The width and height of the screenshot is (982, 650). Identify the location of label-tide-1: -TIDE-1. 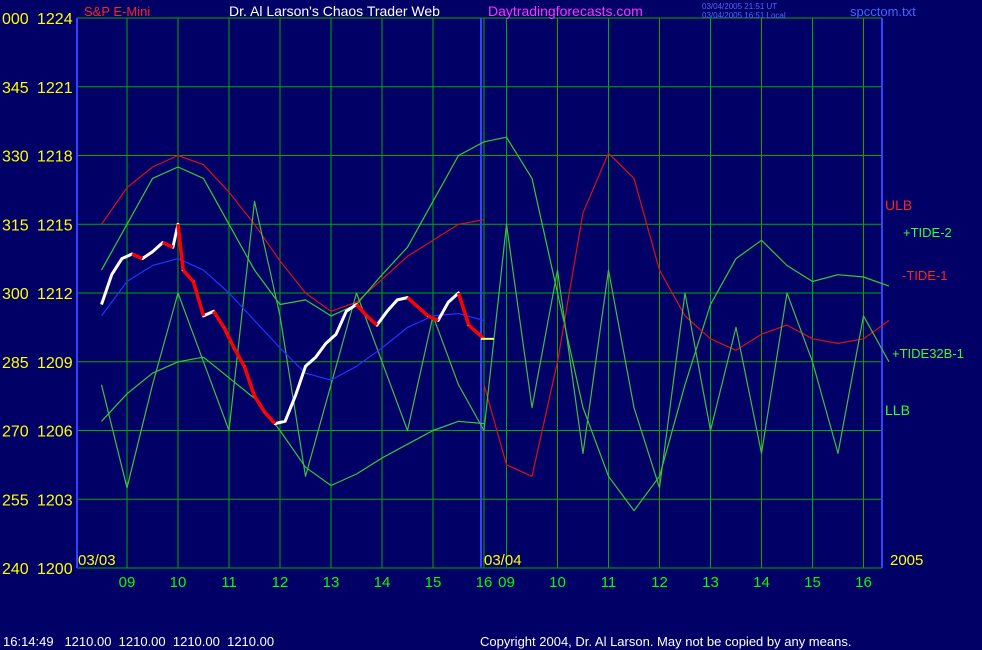
(925, 275).